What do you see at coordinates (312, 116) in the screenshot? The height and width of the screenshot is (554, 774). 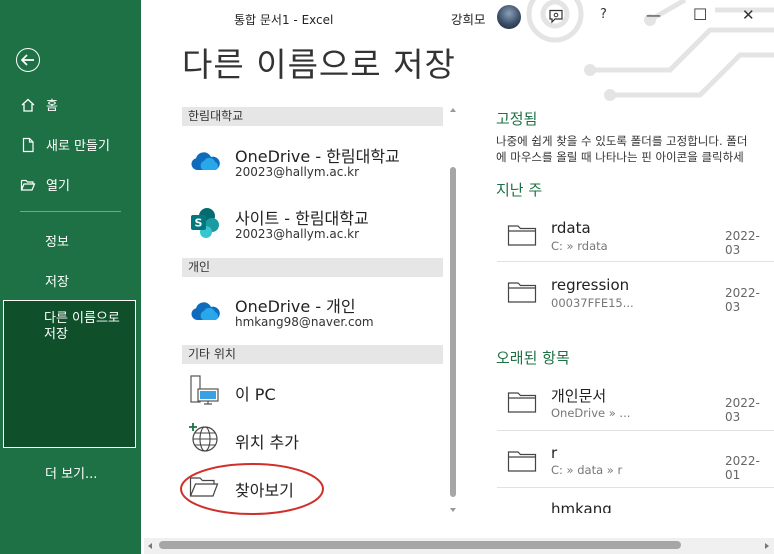 I see `group-header-hallym: 한림대학교` at bounding box center [312, 116].